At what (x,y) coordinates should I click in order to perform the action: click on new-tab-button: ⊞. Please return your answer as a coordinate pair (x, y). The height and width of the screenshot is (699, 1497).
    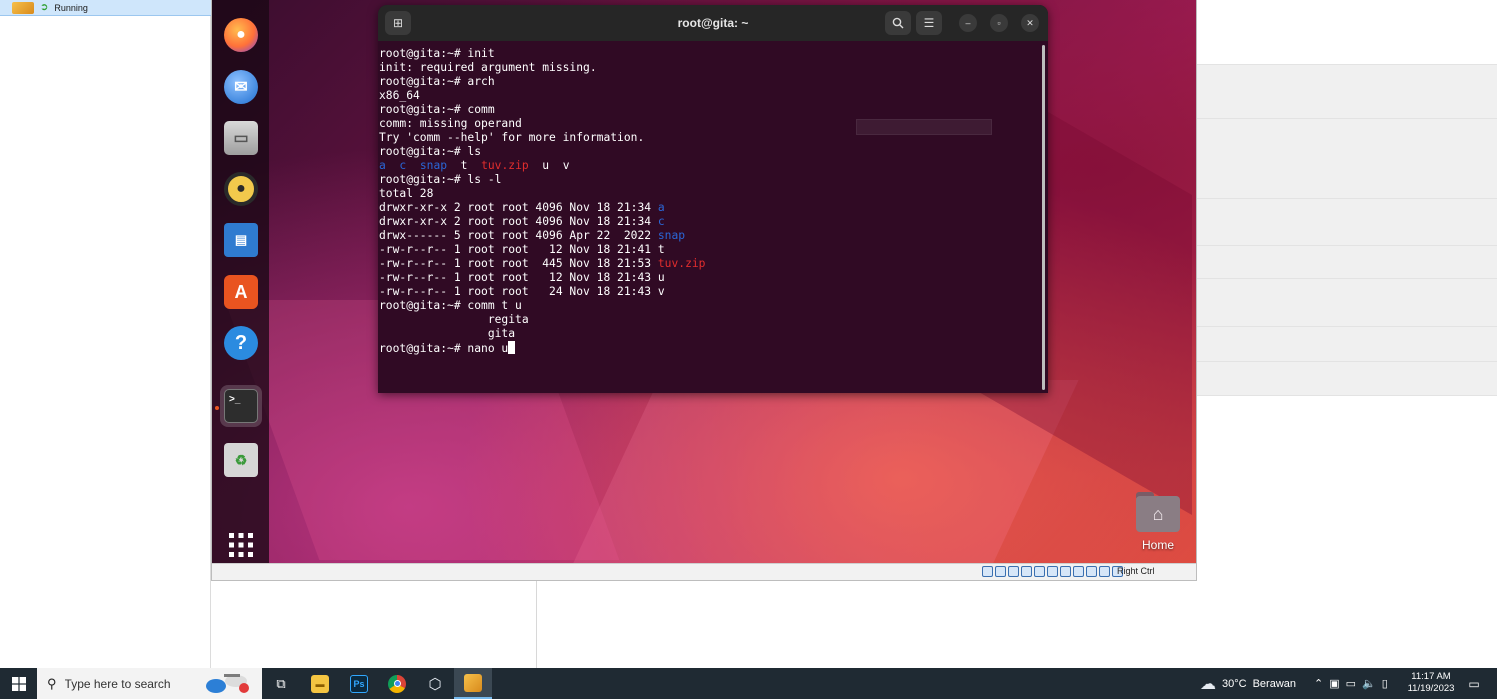
    Looking at the image, I should click on (398, 23).